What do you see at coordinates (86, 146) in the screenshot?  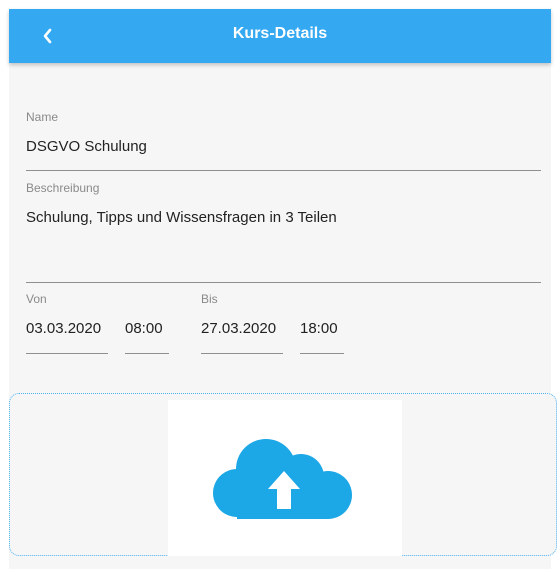 I see `name-field: DSGVO Schulung` at bounding box center [86, 146].